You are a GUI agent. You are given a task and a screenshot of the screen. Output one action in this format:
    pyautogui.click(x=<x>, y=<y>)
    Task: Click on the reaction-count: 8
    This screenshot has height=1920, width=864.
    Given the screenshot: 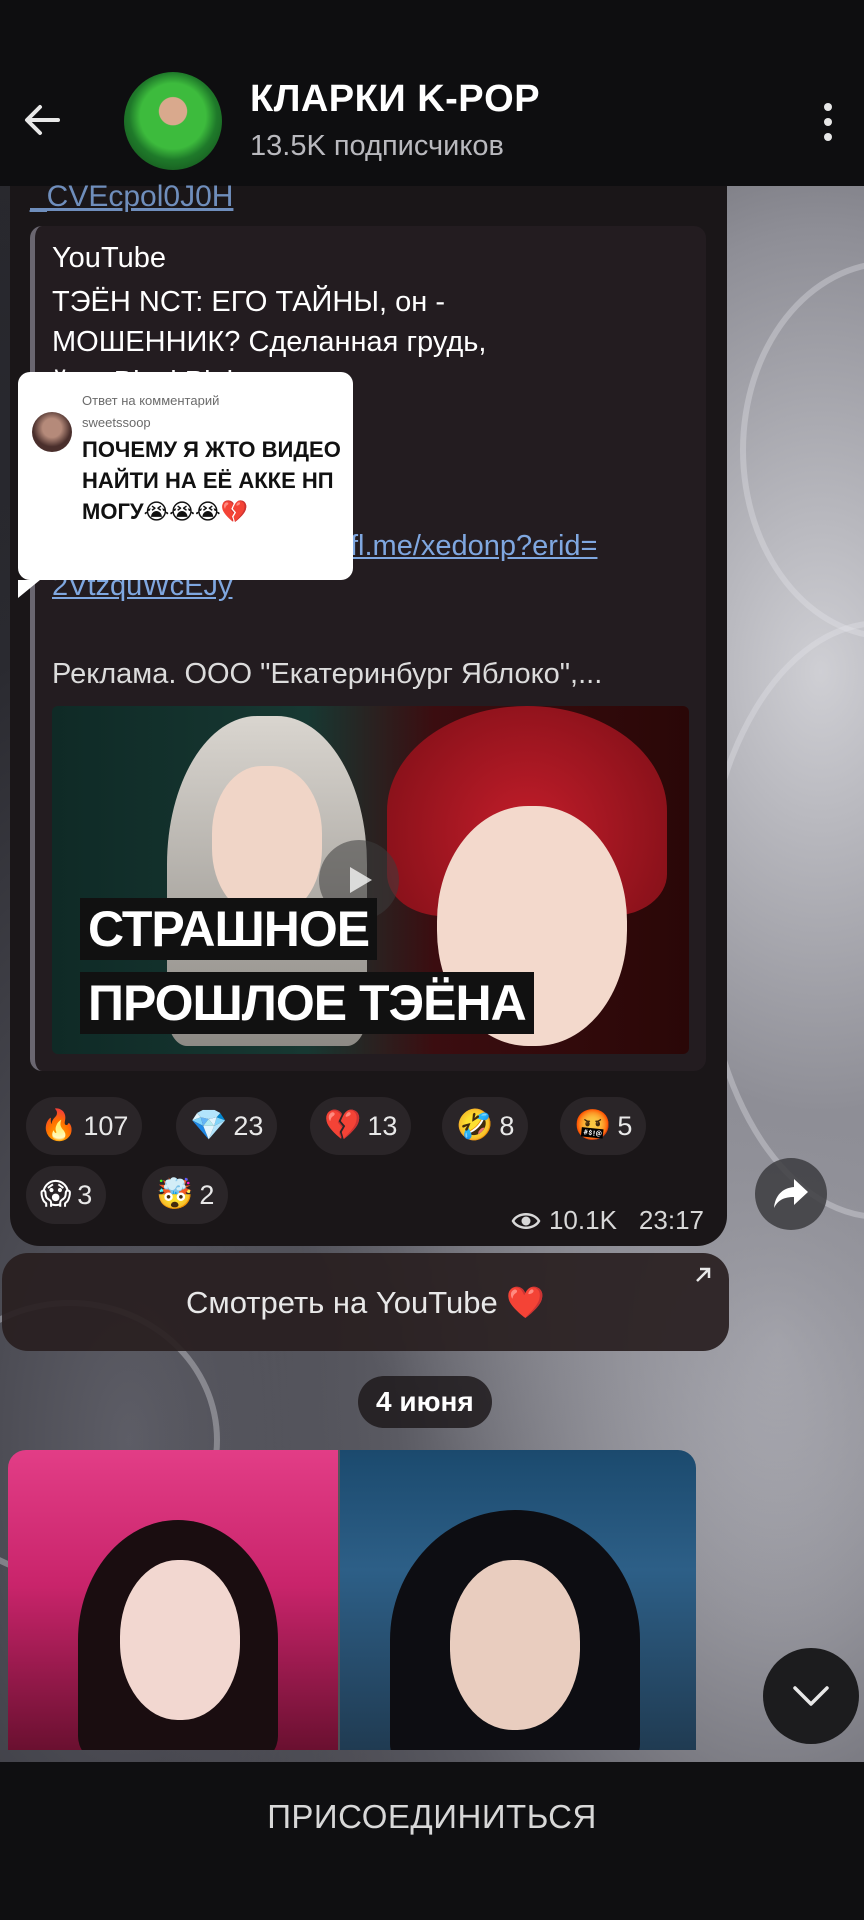 What is the action you would take?
    pyautogui.click(x=507, y=1125)
    